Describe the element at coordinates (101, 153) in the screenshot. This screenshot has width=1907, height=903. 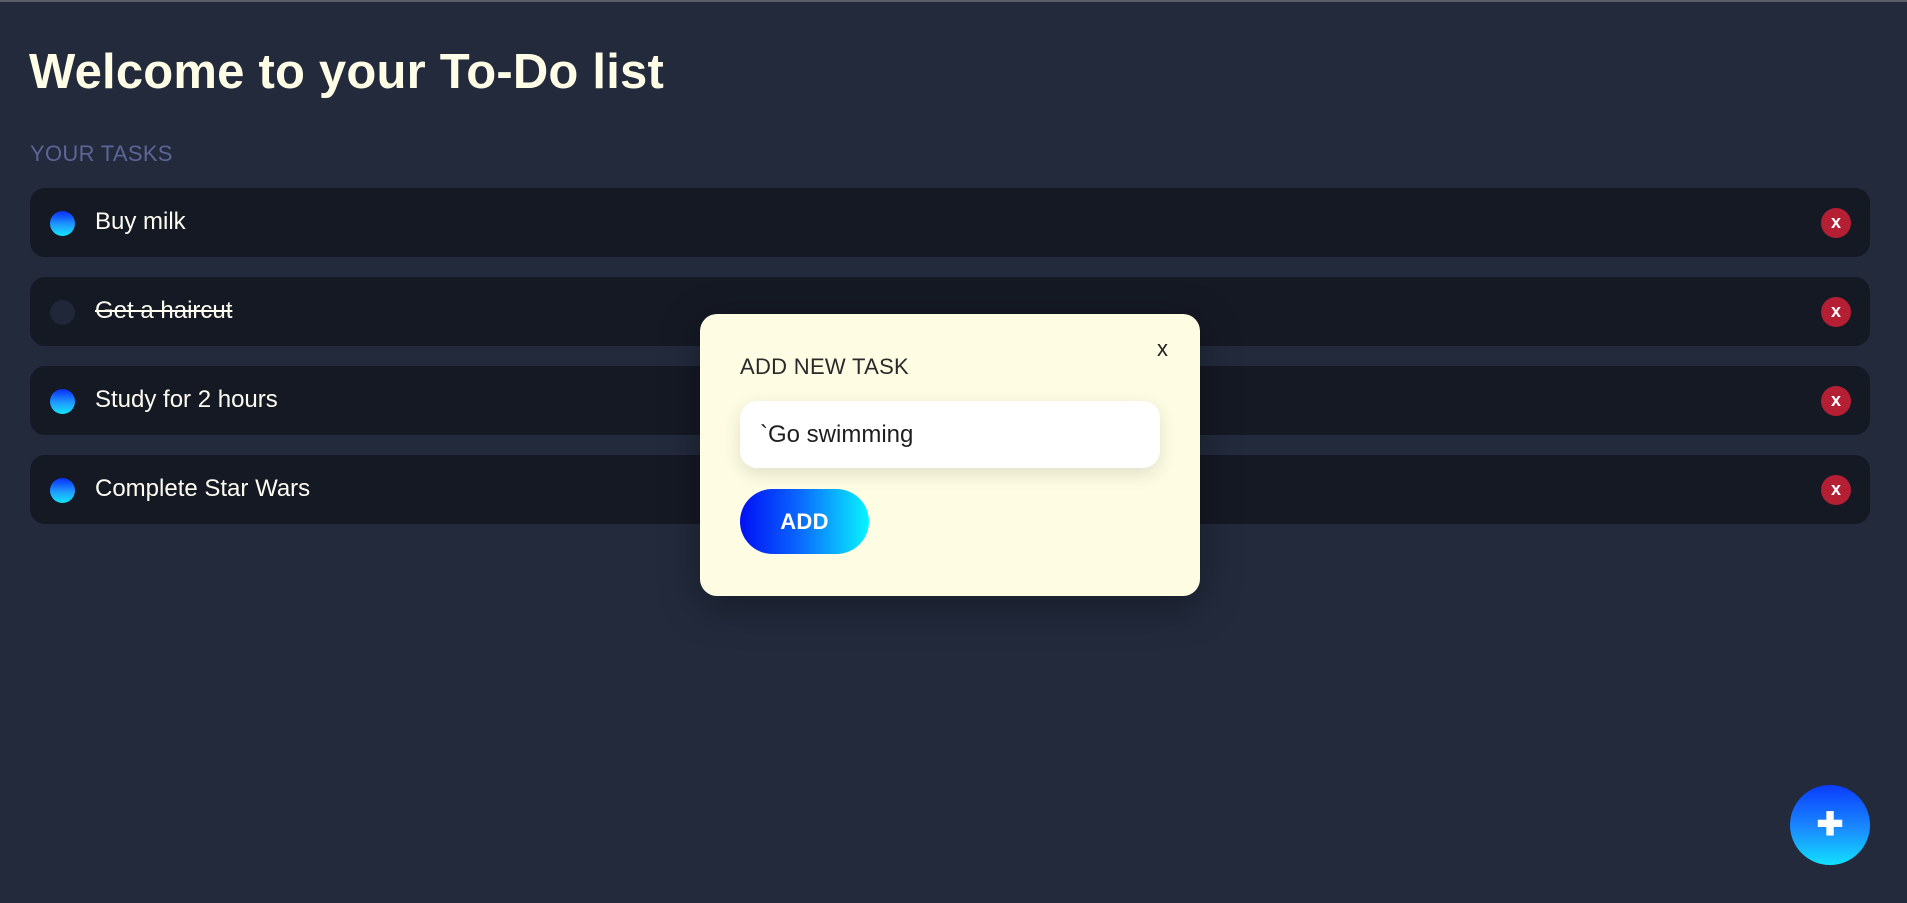
I see `tasks-section-label: YOUR TASKS` at that location.